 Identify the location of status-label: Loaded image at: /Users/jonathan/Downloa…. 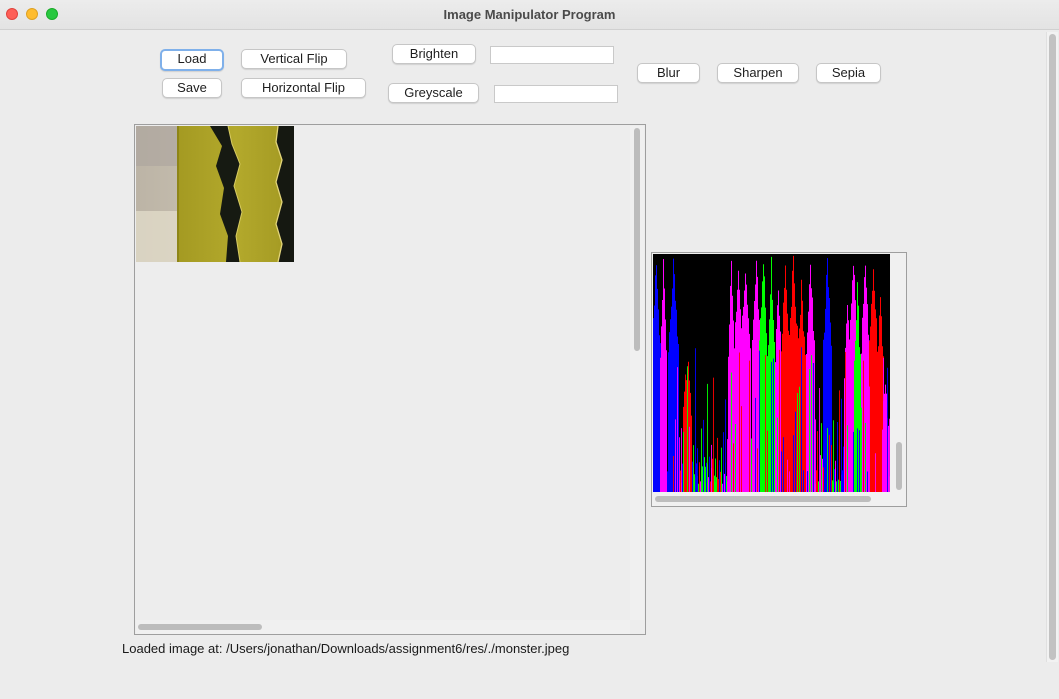
(346, 648).